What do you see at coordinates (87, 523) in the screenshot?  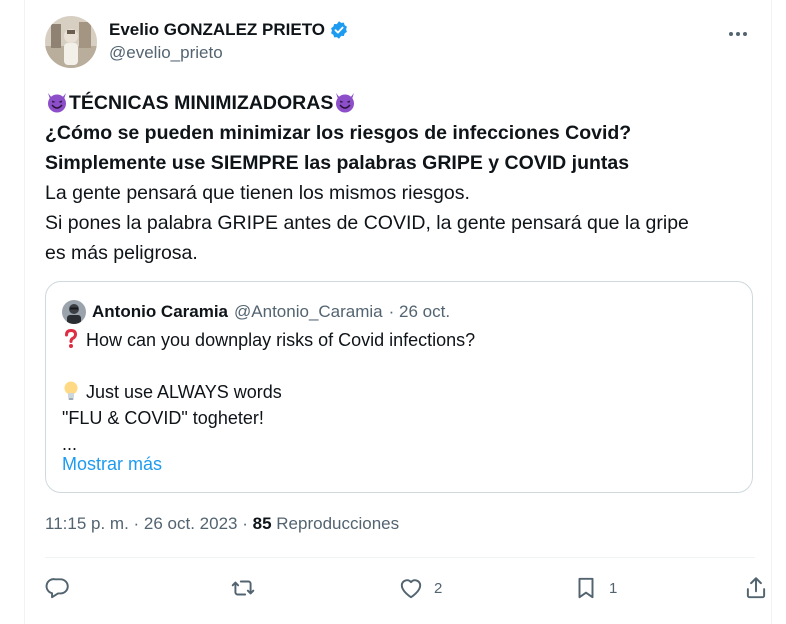 I see `tweet-time: 11:15 p. m.` at bounding box center [87, 523].